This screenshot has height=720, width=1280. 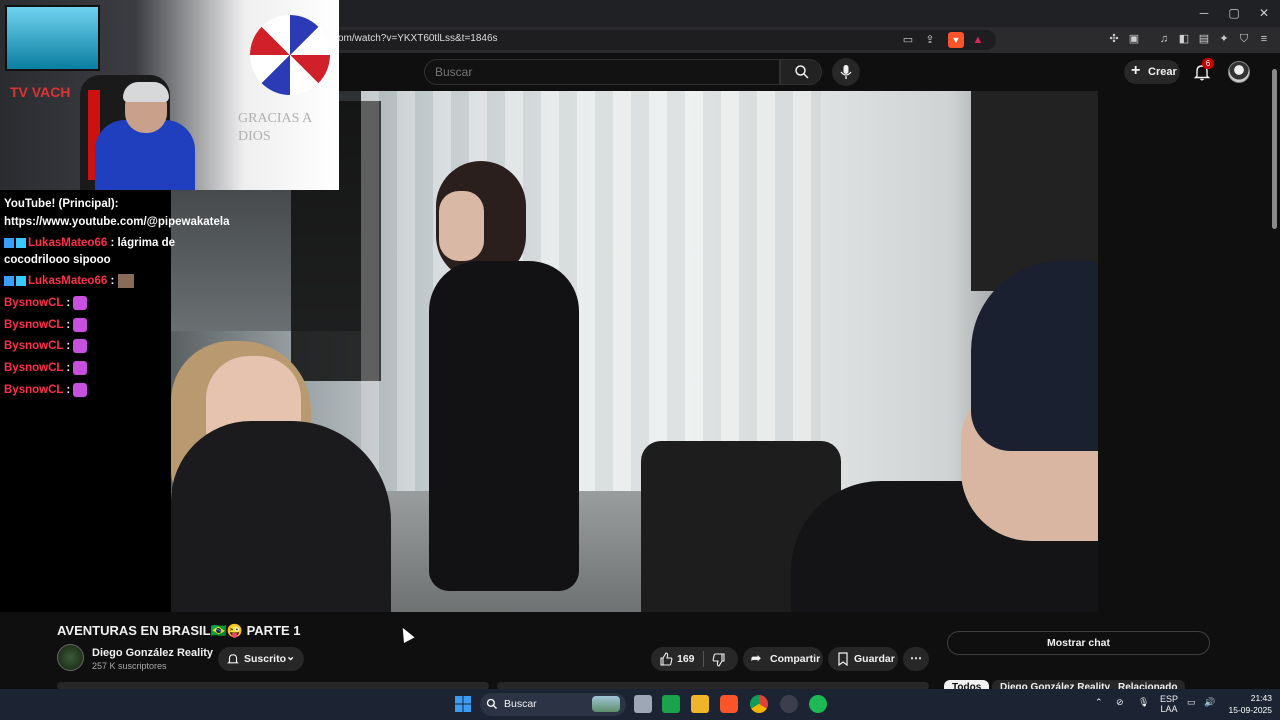 I want to click on taskbar-search-label: Buscar, so click(x=520, y=704).